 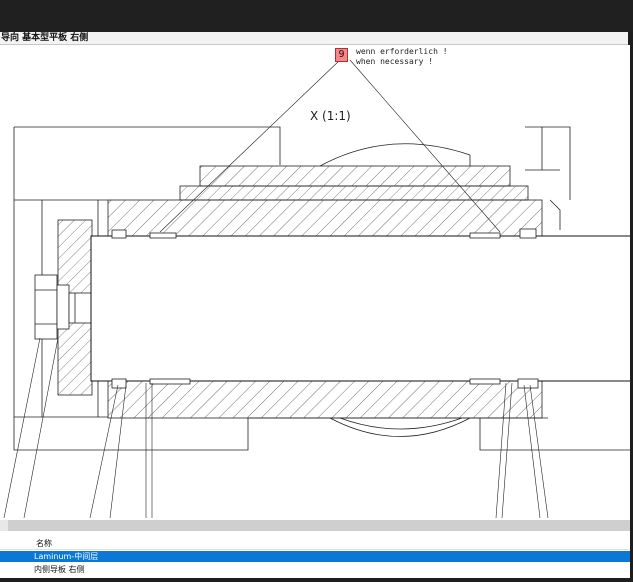 What do you see at coordinates (66, 556) in the screenshot?
I see `list-item-label: Laminum-中间层` at bounding box center [66, 556].